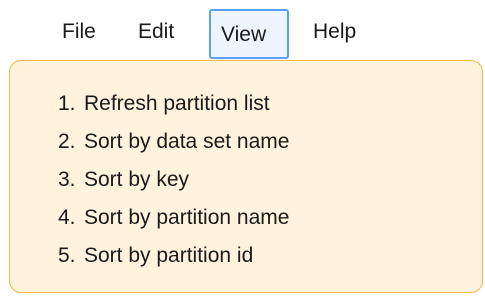  Describe the element at coordinates (169, 255) in the screenshot. I see `option-label: Sort by partition id` at that location.